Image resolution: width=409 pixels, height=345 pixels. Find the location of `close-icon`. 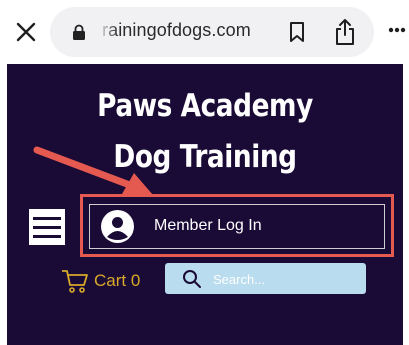

close-icon is located at coordinates (26, 32).